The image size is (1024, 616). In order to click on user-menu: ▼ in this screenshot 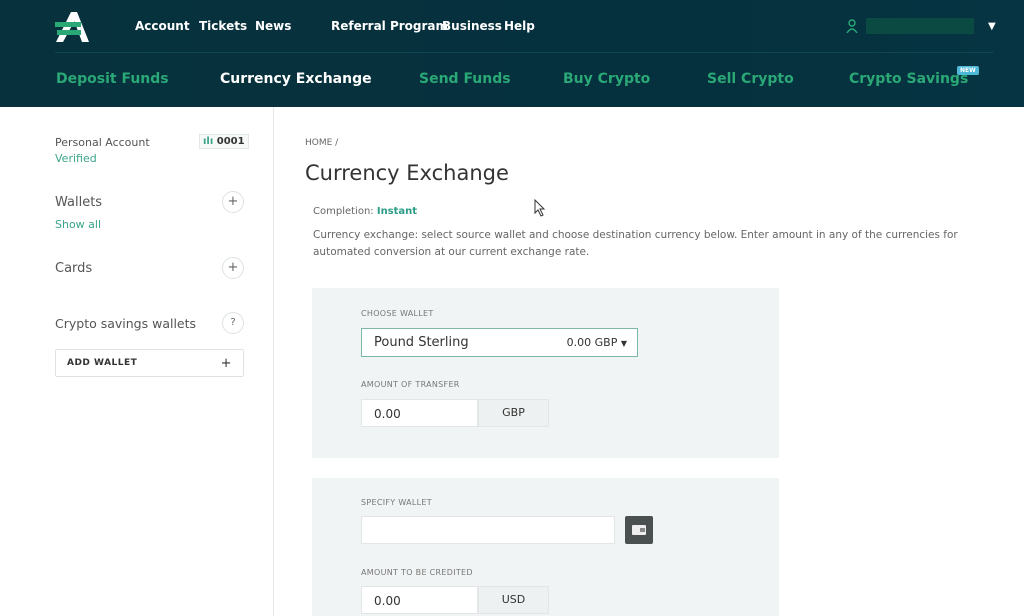, I will do `click(921, 26)`.